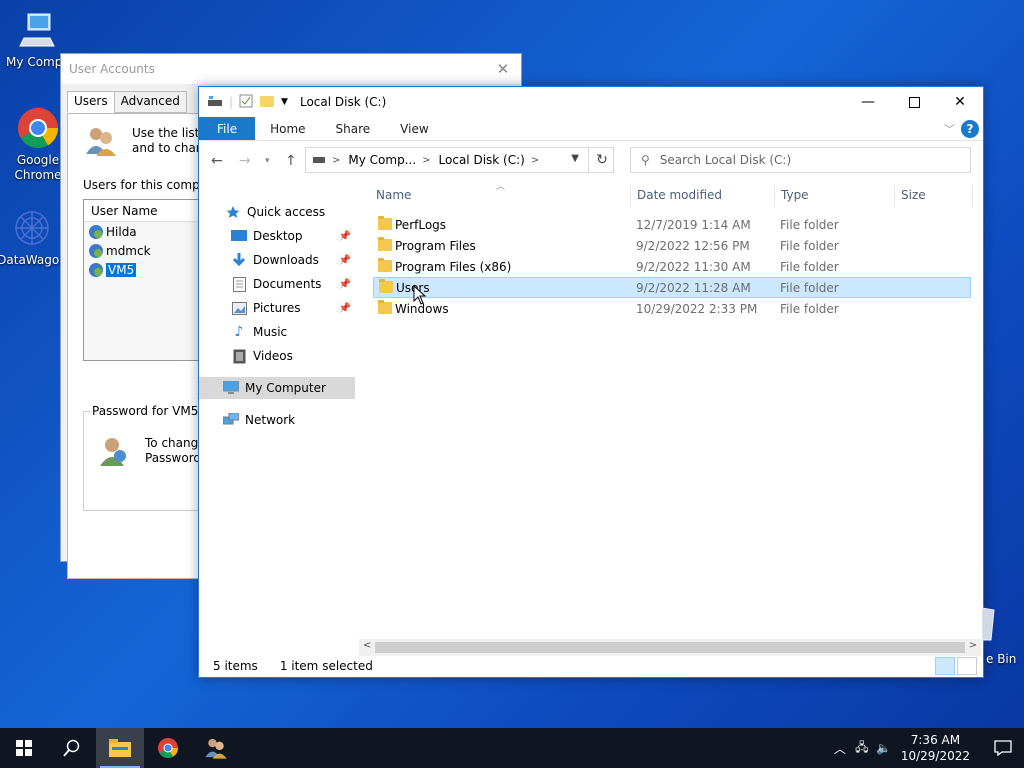  Describe the element at coordinates (215, 102) in the screenshot. I see `drive-icon` at that location.